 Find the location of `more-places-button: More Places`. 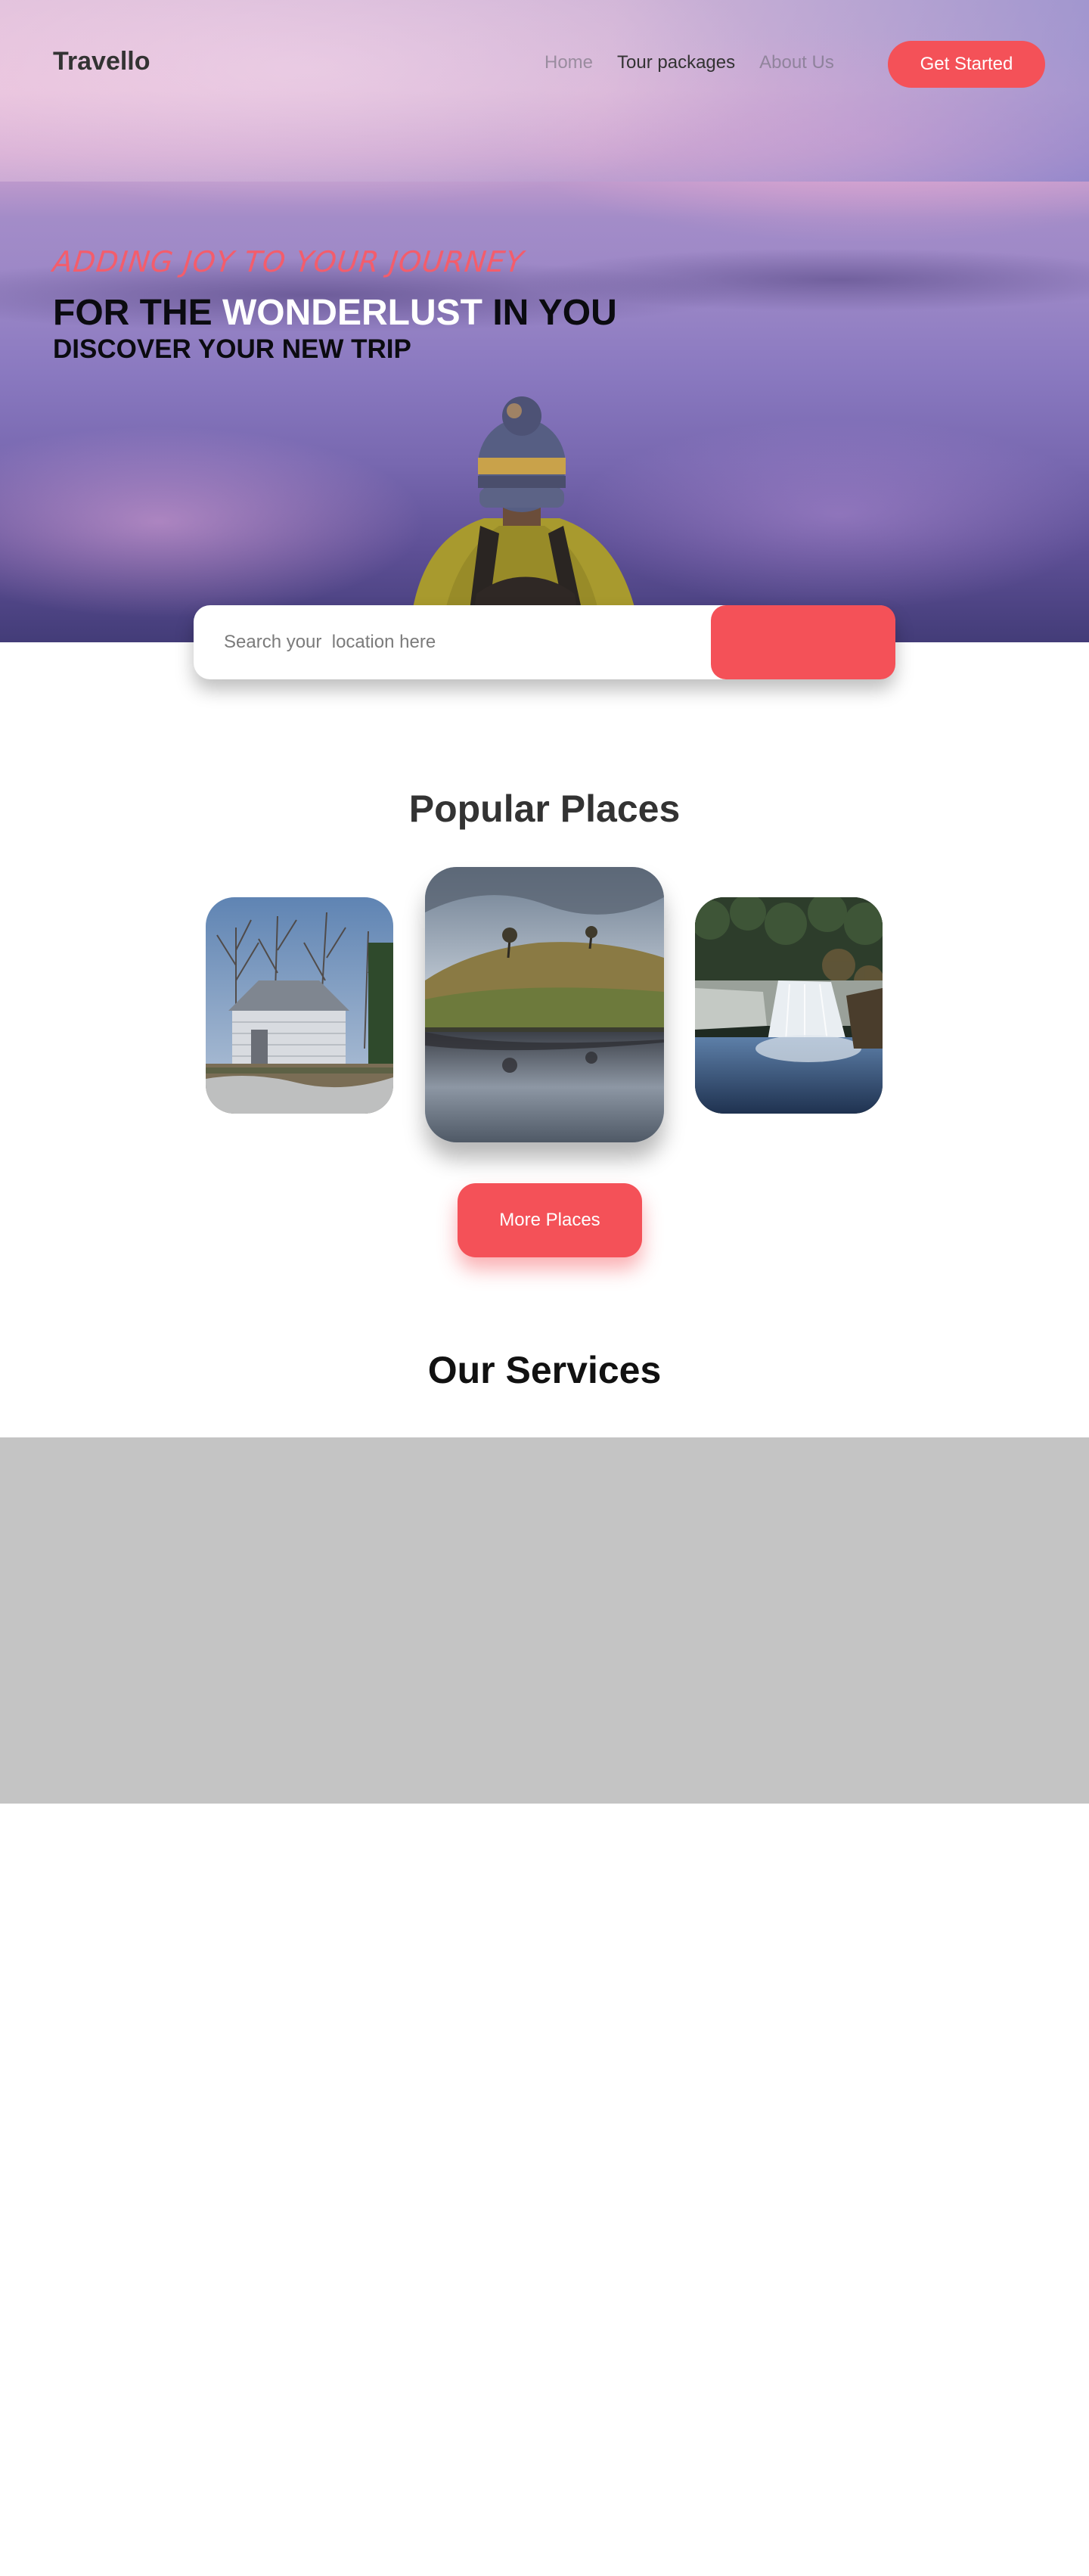

more-places-button: More Places is located at coordinates (550, 1220).